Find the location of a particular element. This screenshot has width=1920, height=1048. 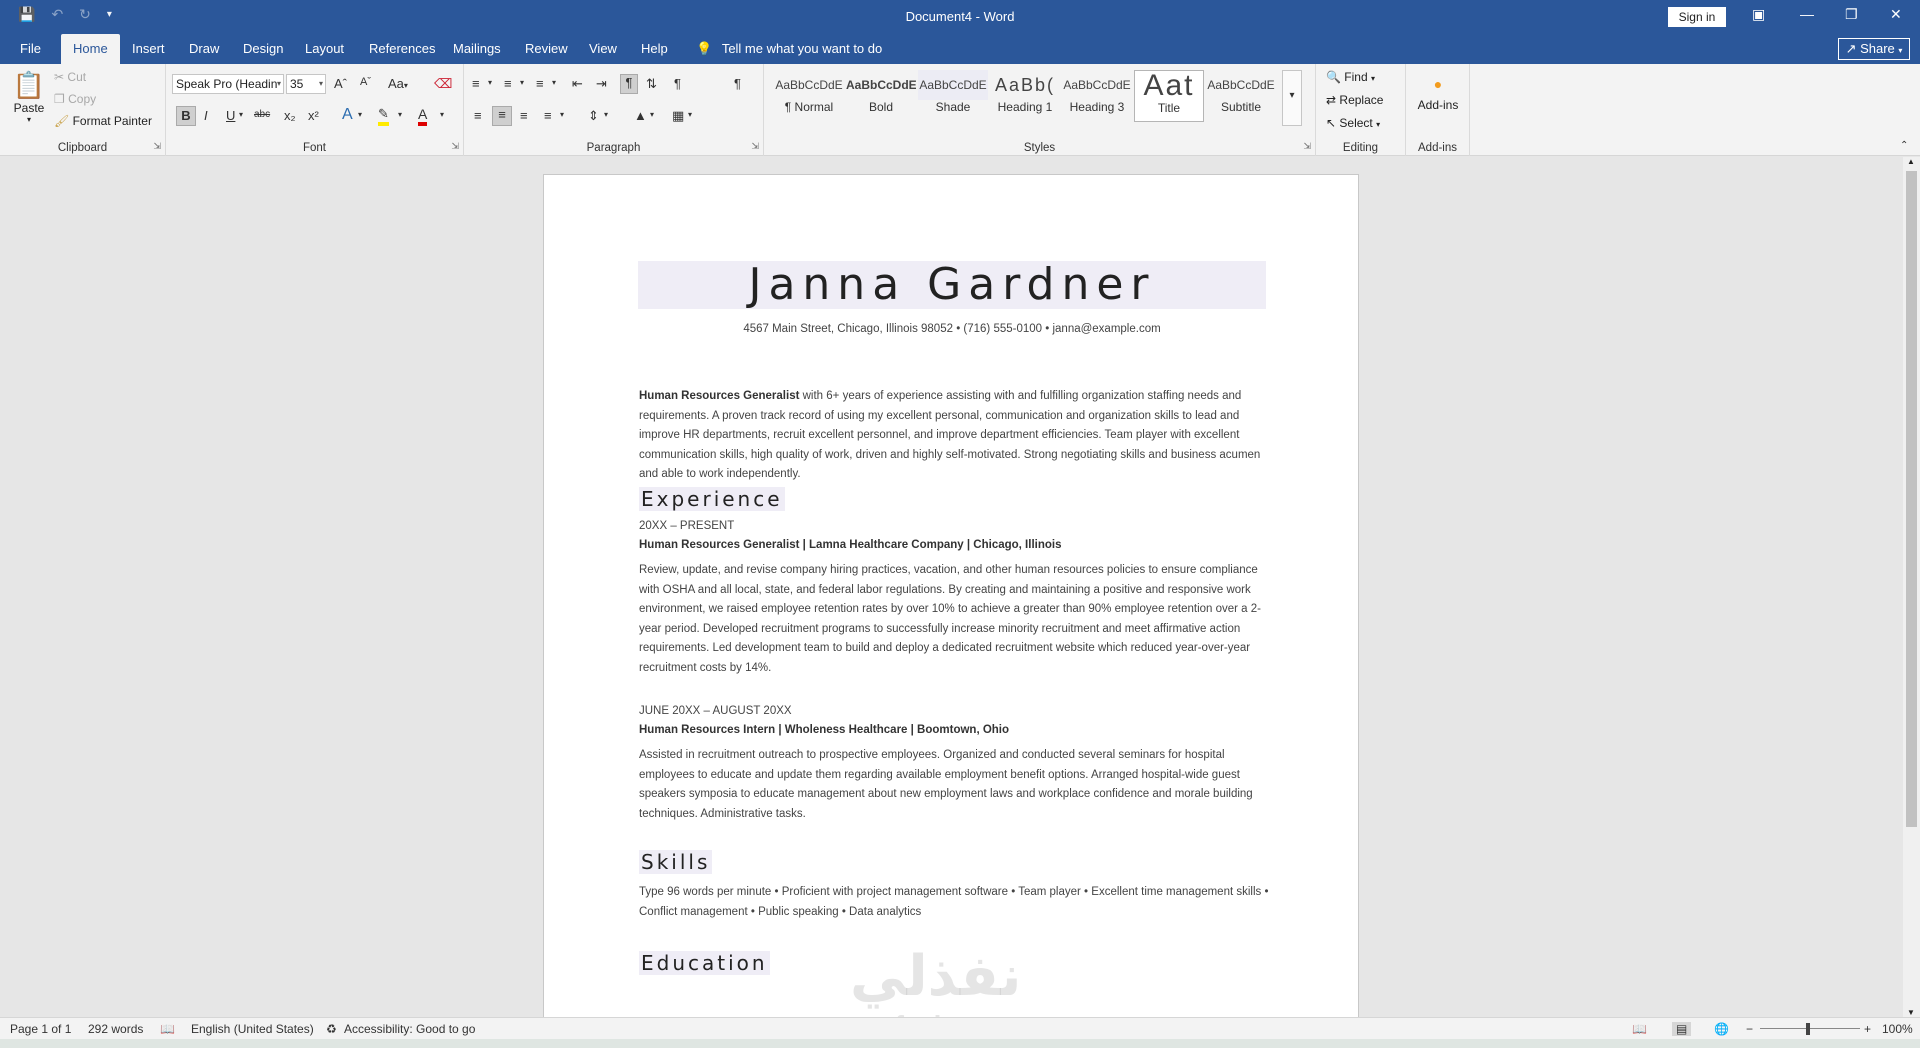

page-count: Page 1 of 1 is located at coordinates (40, 1029).